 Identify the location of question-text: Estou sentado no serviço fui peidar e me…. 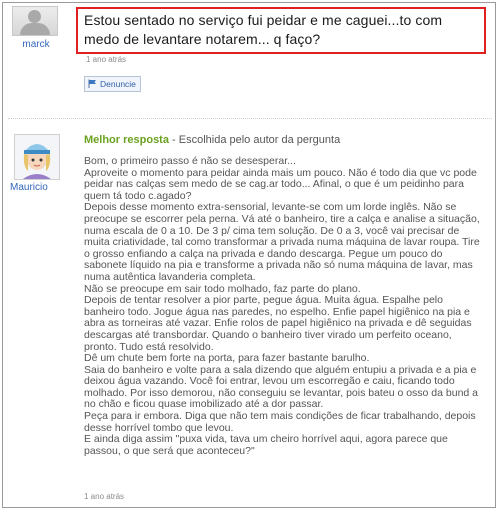
(263, 29).